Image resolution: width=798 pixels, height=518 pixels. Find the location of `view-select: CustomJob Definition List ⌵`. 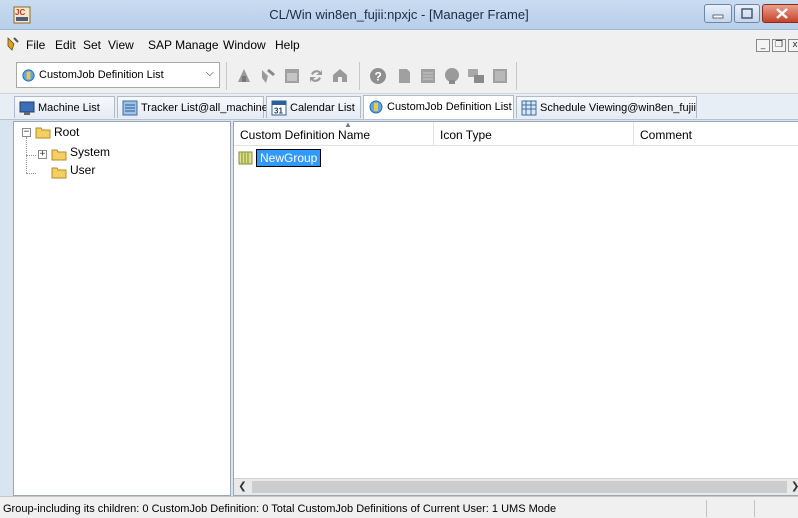

view-select: CustomJob Definition List ⌵ is located at coordinates (118, 75).